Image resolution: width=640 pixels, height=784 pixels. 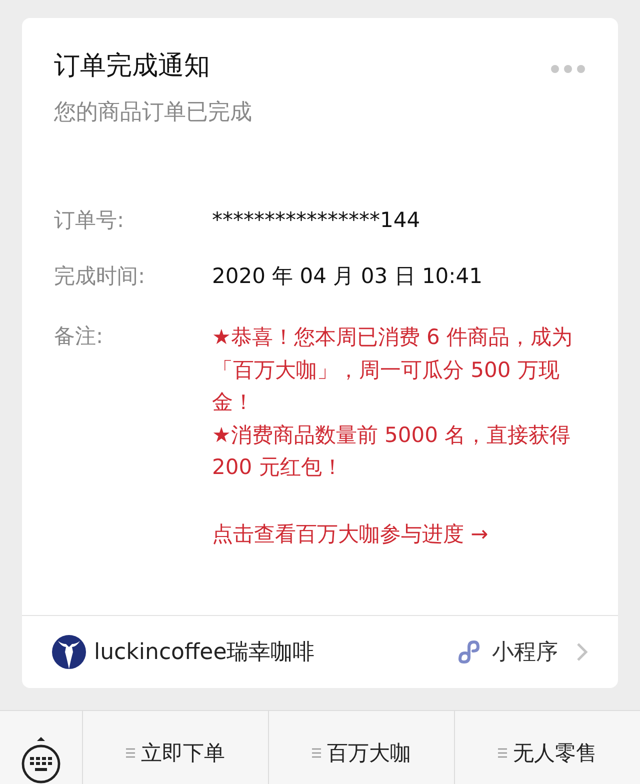 What do you see at coordinates (393, 370) in the screenshot?
I see `note-text: ★恭喜！您本周已消费 6 件商品，成为「百万大咖」，周一可瓜分 500 万现金！` at bounding box center [393, 370].